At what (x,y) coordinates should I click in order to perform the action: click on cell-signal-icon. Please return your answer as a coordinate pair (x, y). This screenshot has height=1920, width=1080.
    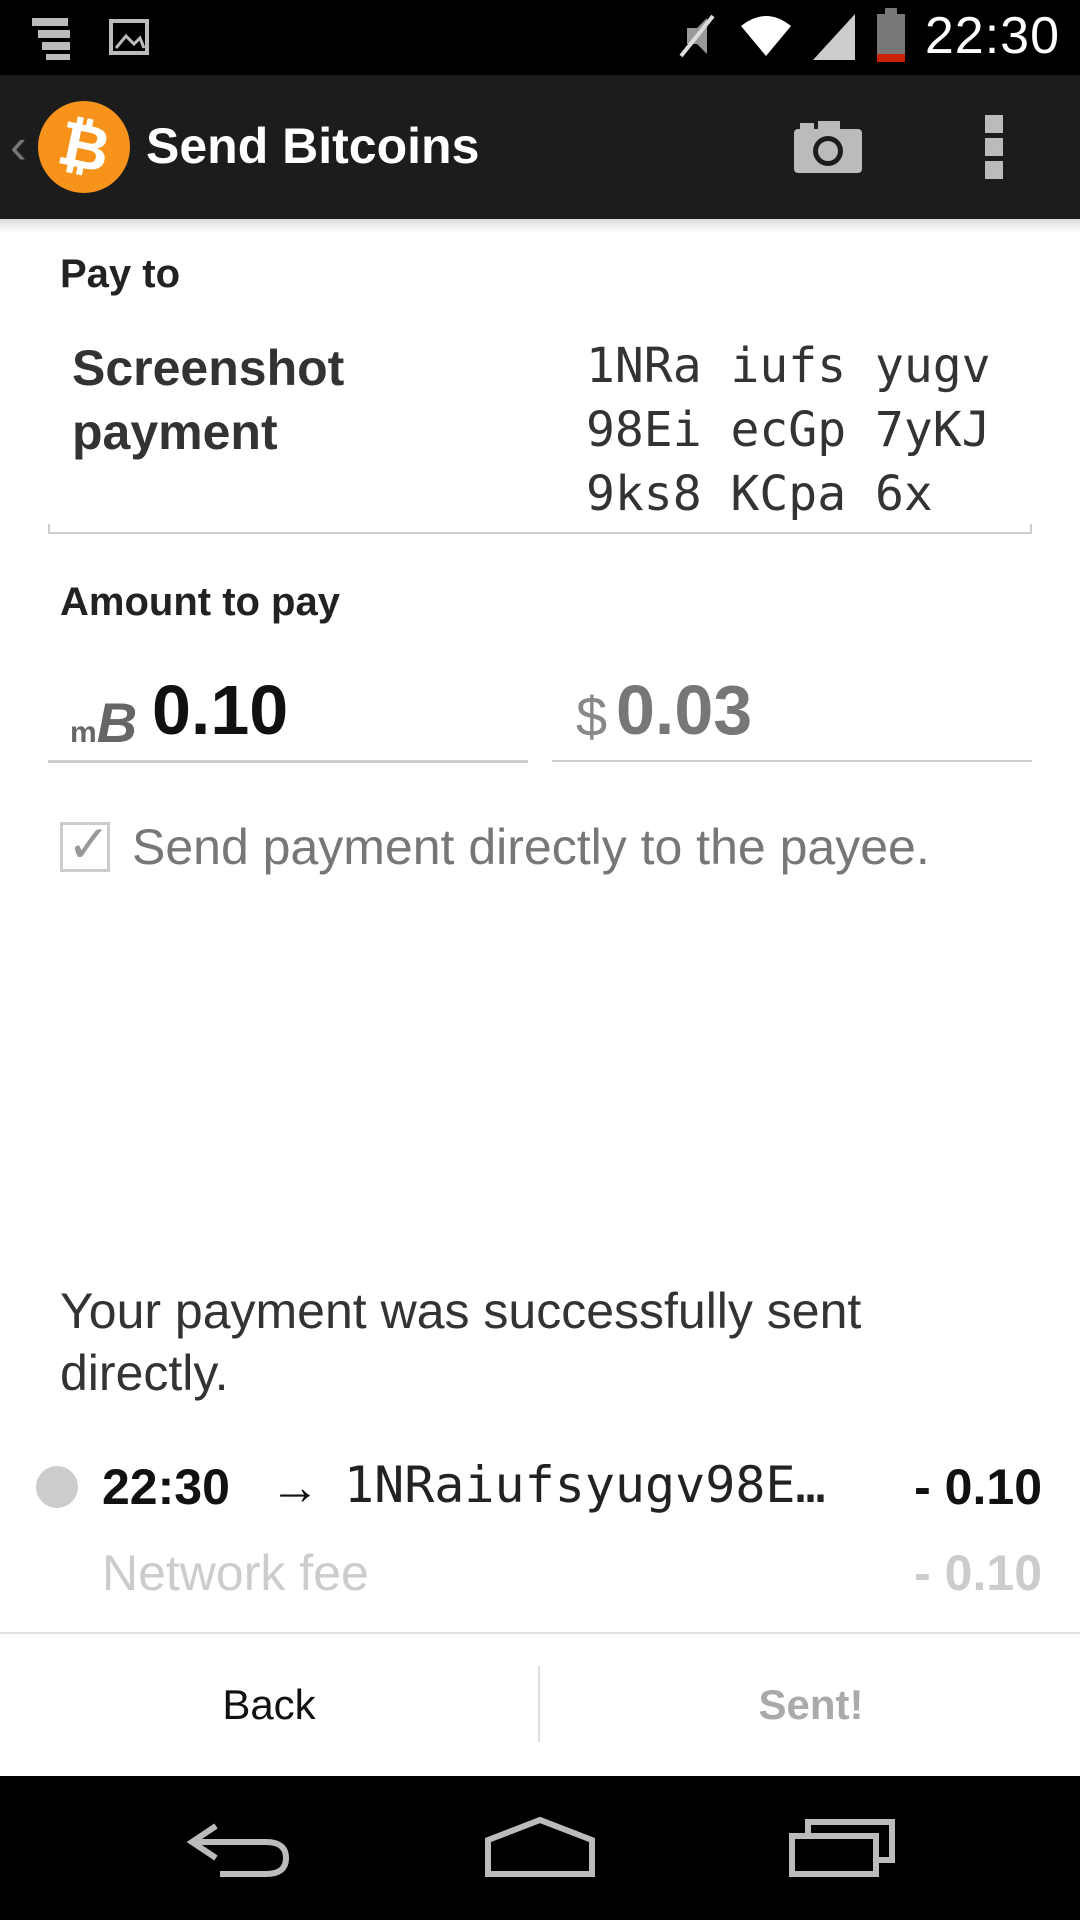
    Looking at the image, I should click on (833, 37).